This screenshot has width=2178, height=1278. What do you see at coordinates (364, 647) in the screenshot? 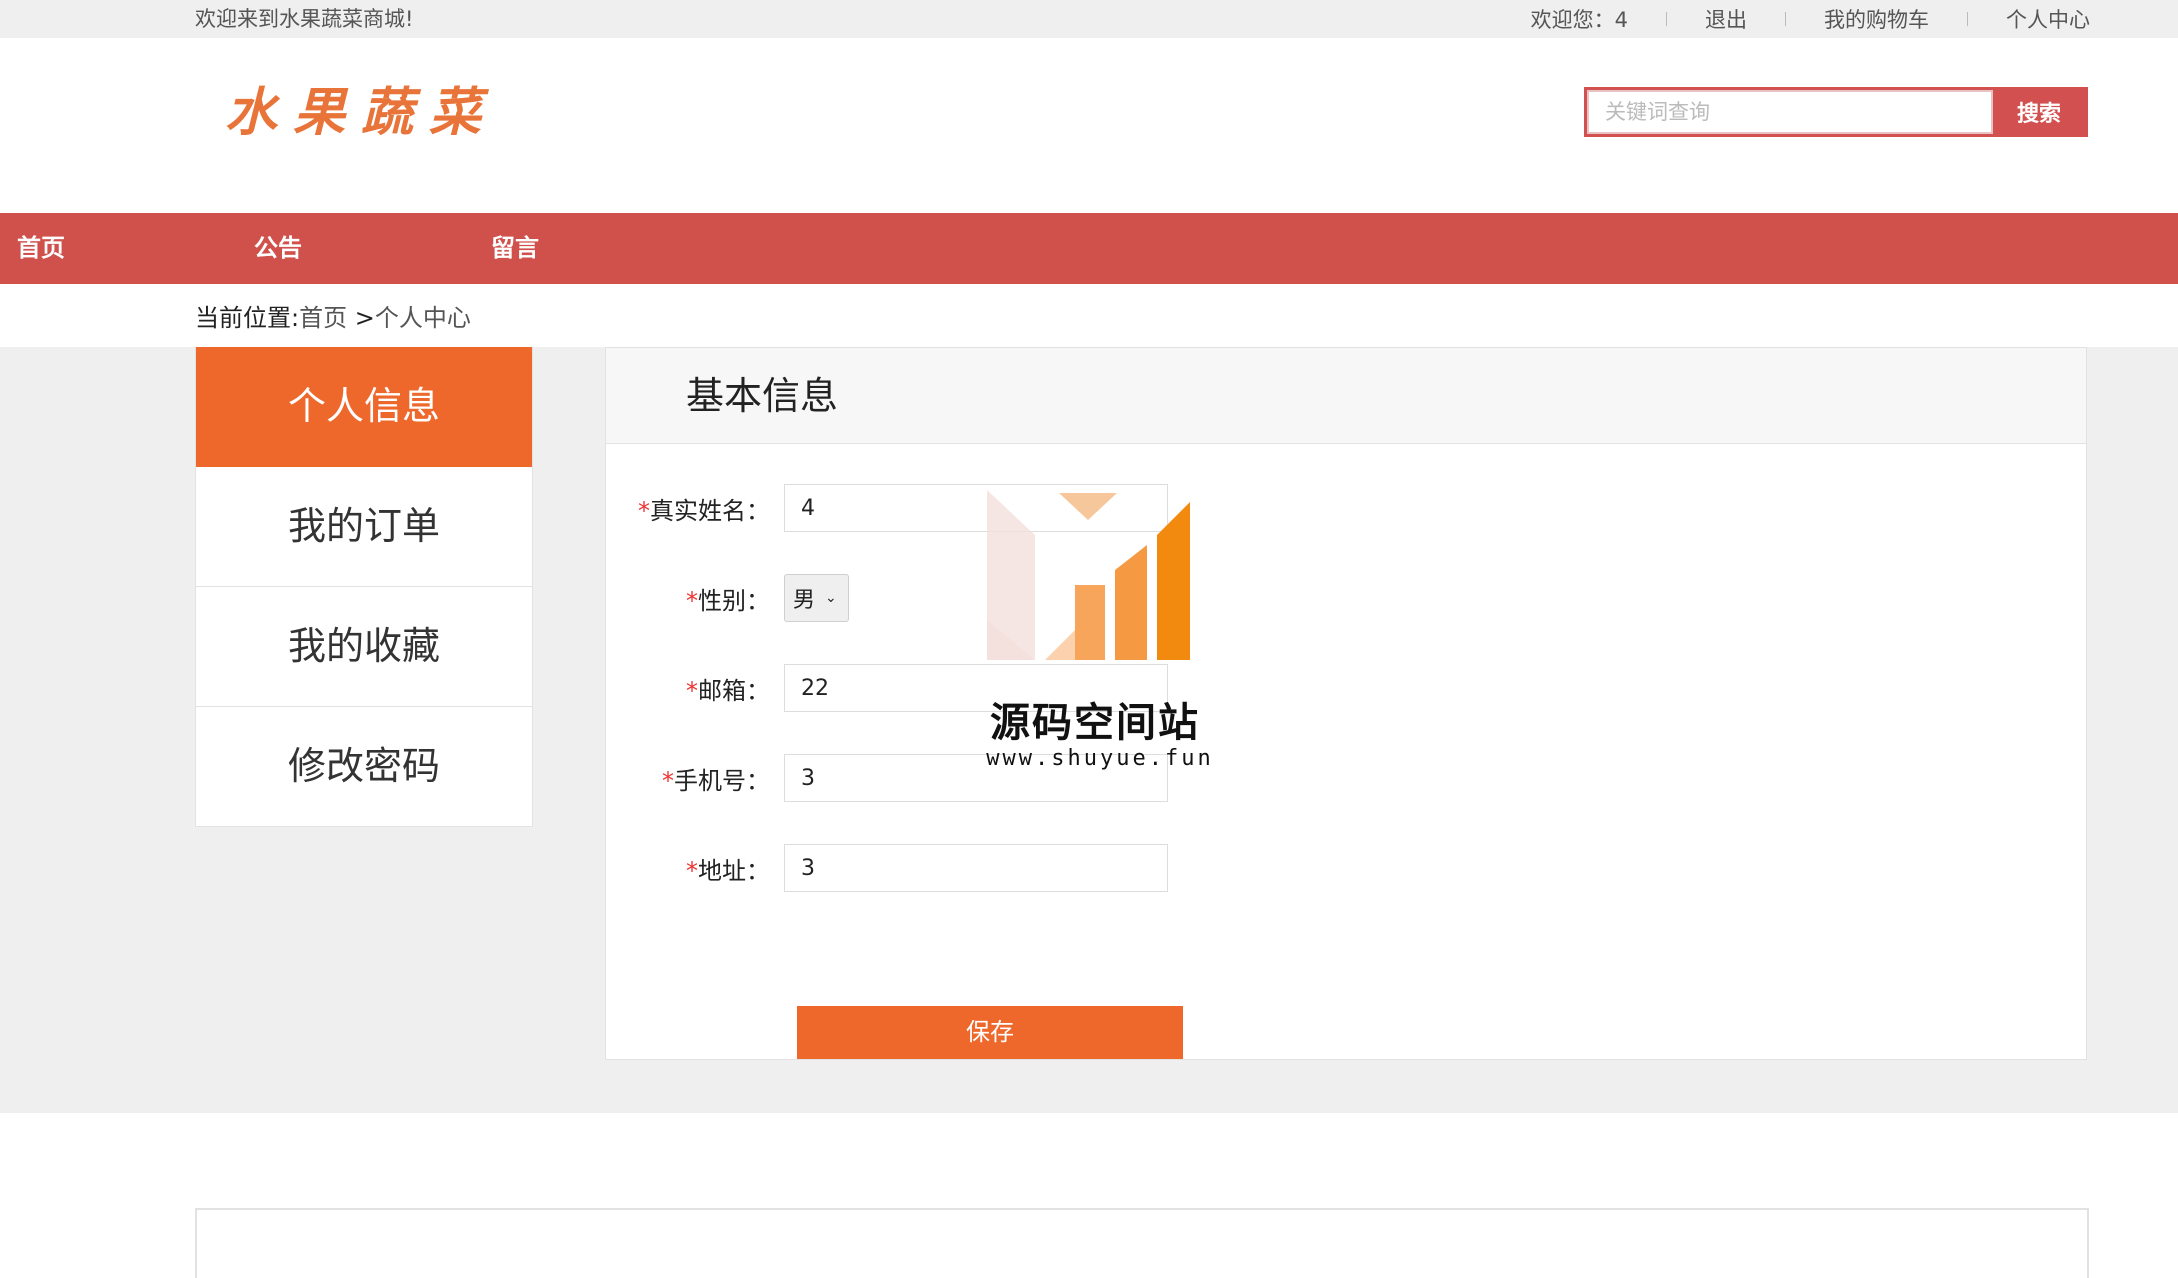
I see `sidebar-item-favorites: 我的收藏` at bounding box center [364, 647].